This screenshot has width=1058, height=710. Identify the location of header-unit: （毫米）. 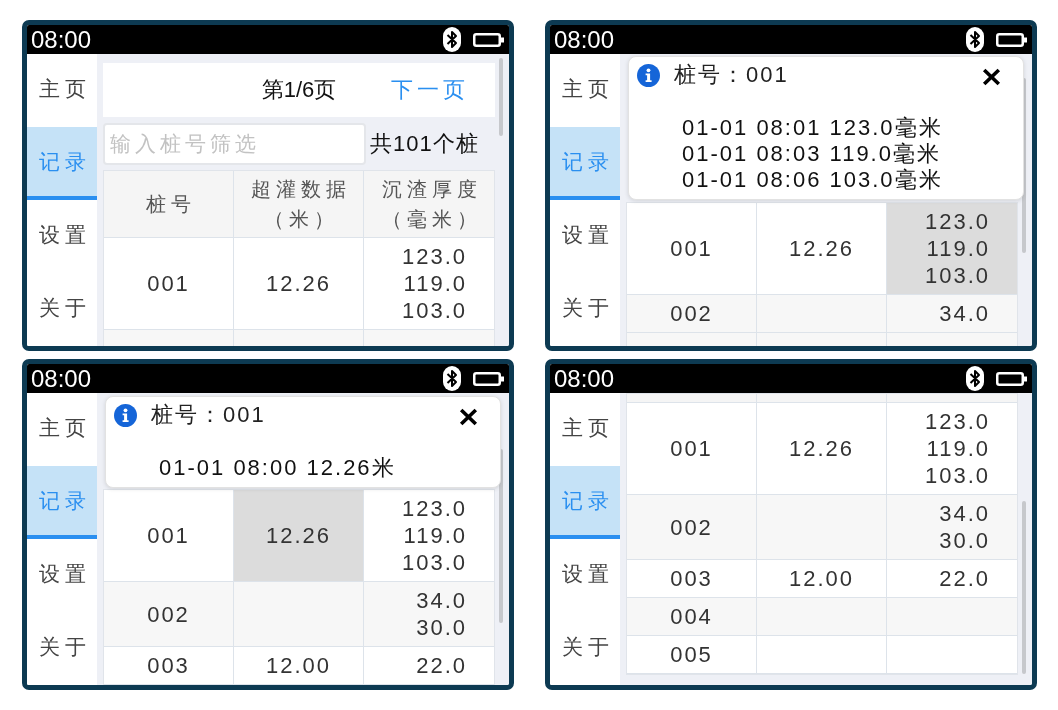
(431, 219).